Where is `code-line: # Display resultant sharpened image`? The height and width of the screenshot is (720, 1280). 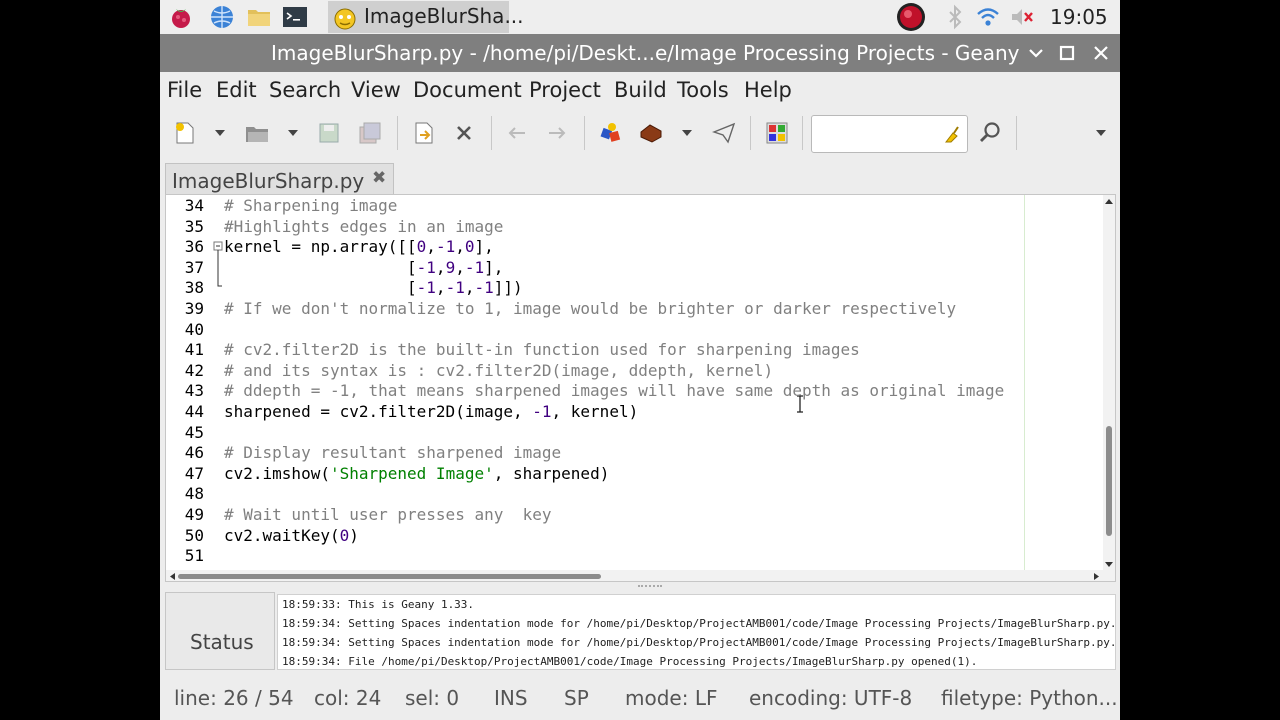
code-line: # Display resultant sharpened image is located at coordinates (392, 452).